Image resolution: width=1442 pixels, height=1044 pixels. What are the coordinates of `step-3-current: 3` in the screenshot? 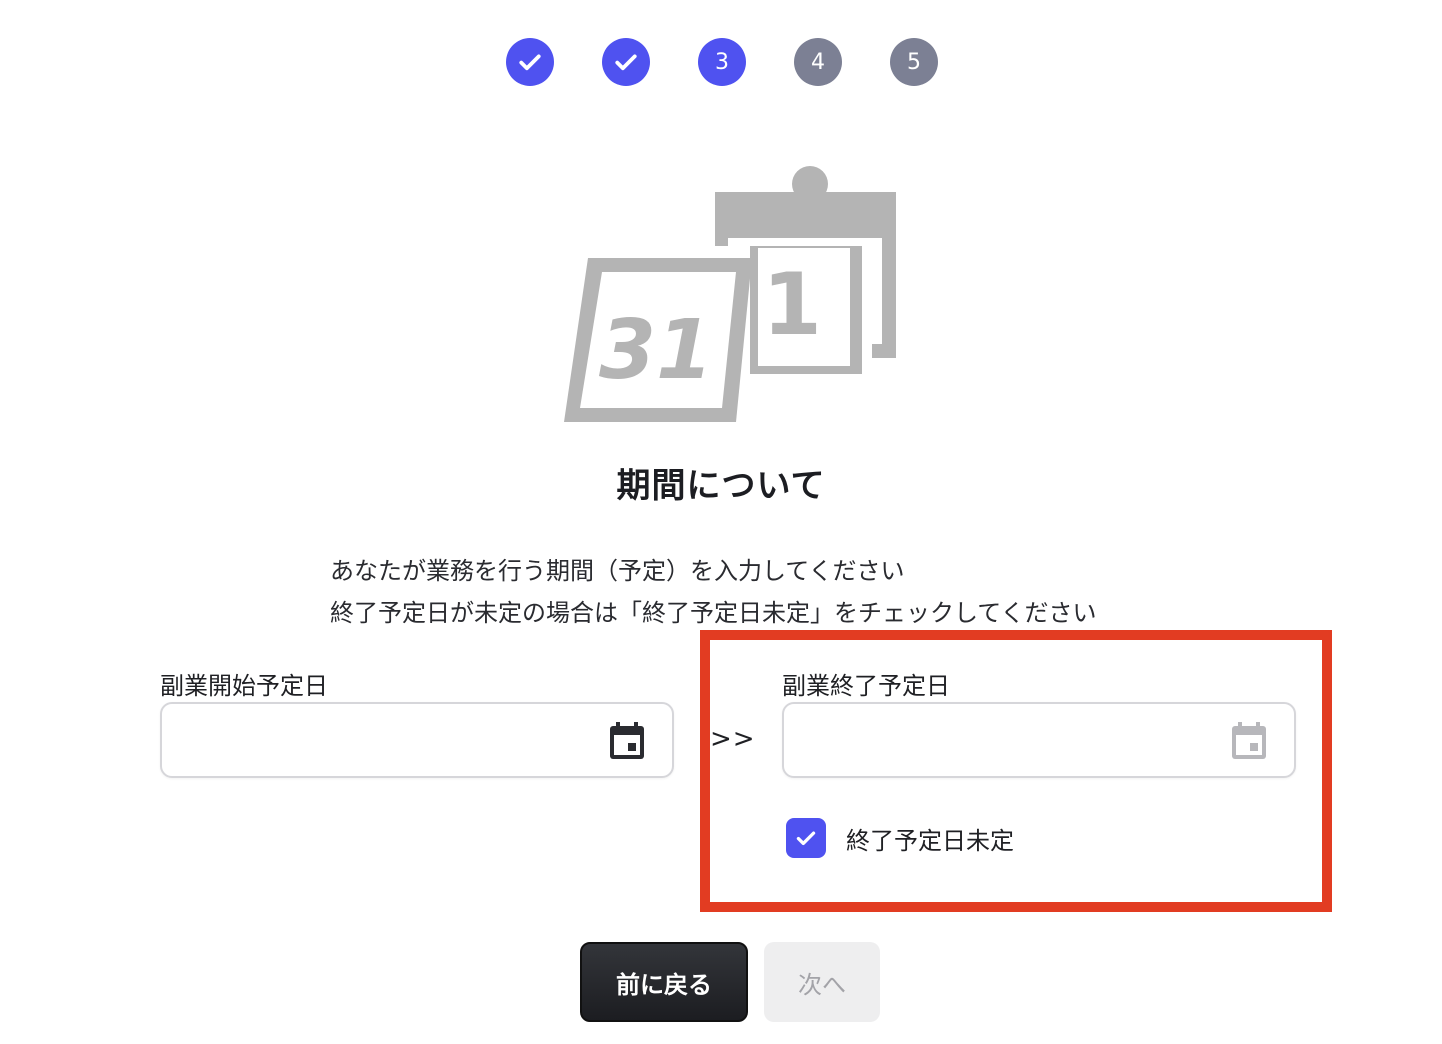 It's located at (722, 62).